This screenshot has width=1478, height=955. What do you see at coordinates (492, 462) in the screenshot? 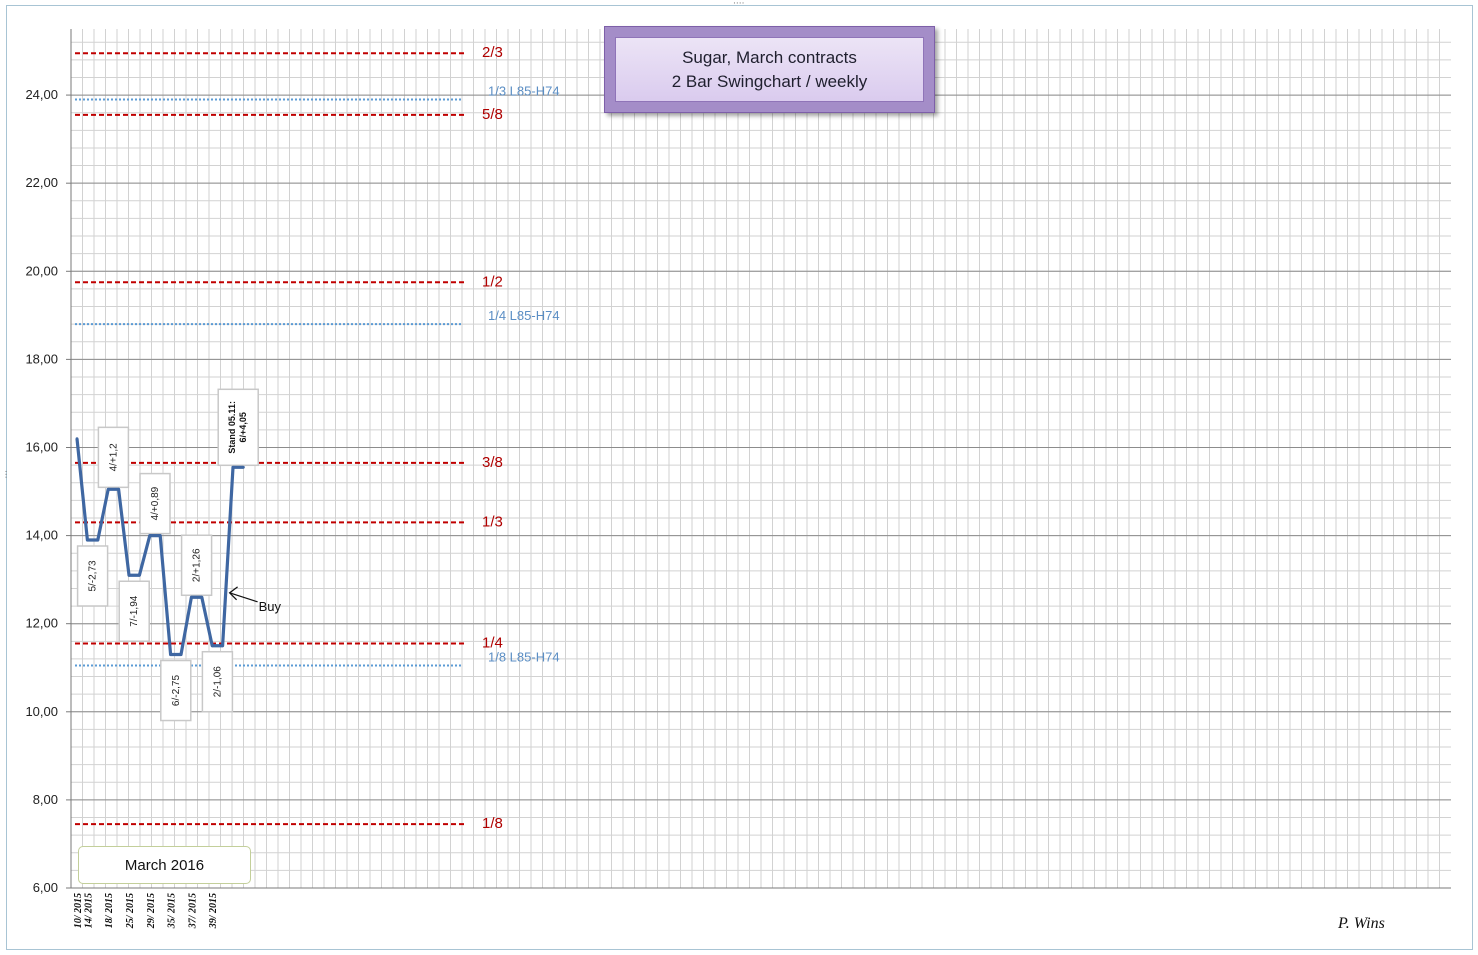
I see `reference-line-label: 3/8` at bounding box center [492, 462].